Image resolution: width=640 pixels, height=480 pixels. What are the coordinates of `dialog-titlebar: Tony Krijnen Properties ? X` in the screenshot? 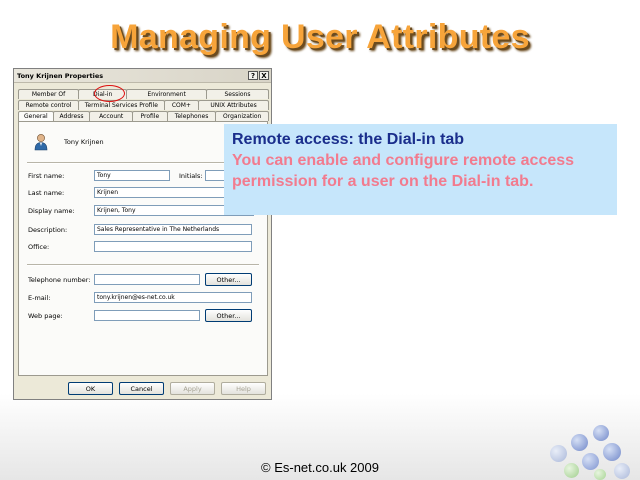 It's located at (142, 76).